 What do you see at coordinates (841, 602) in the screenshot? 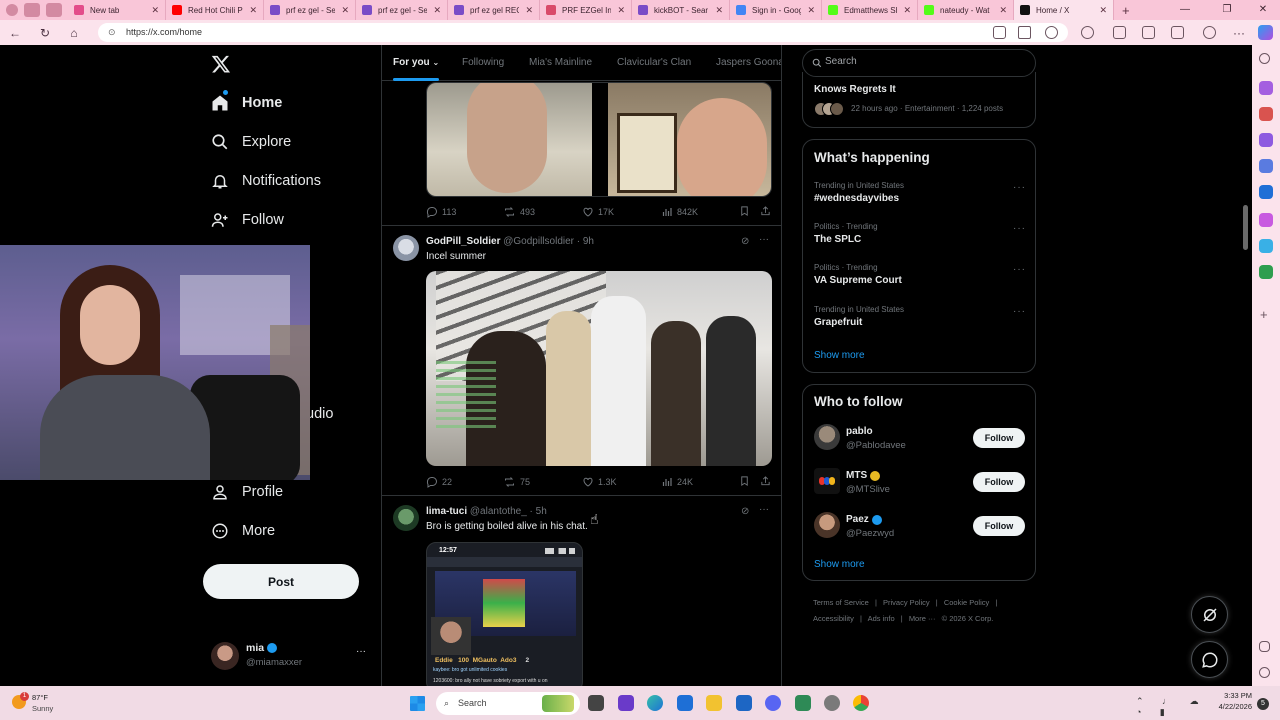
I see `footer-terms-link: Terms of Service` at bounding box center [841, 602].